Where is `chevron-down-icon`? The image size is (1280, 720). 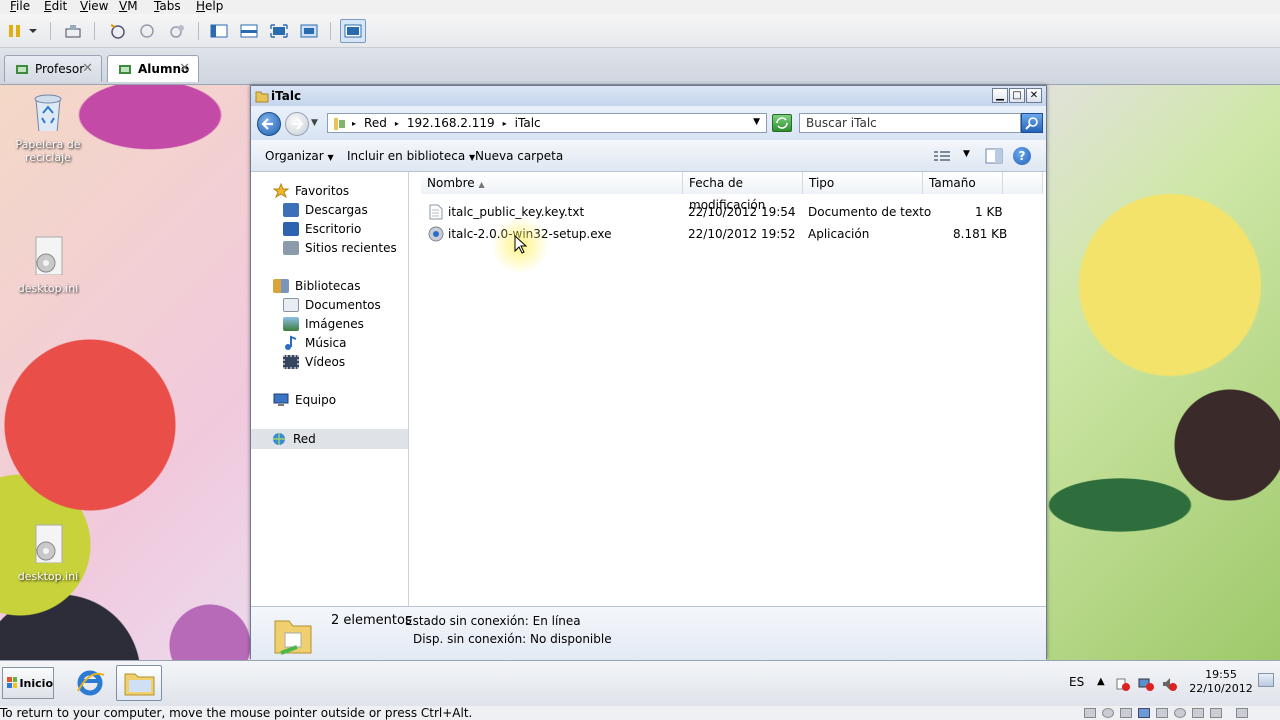 chevron-down-icon is located at coordinates (33, 31).